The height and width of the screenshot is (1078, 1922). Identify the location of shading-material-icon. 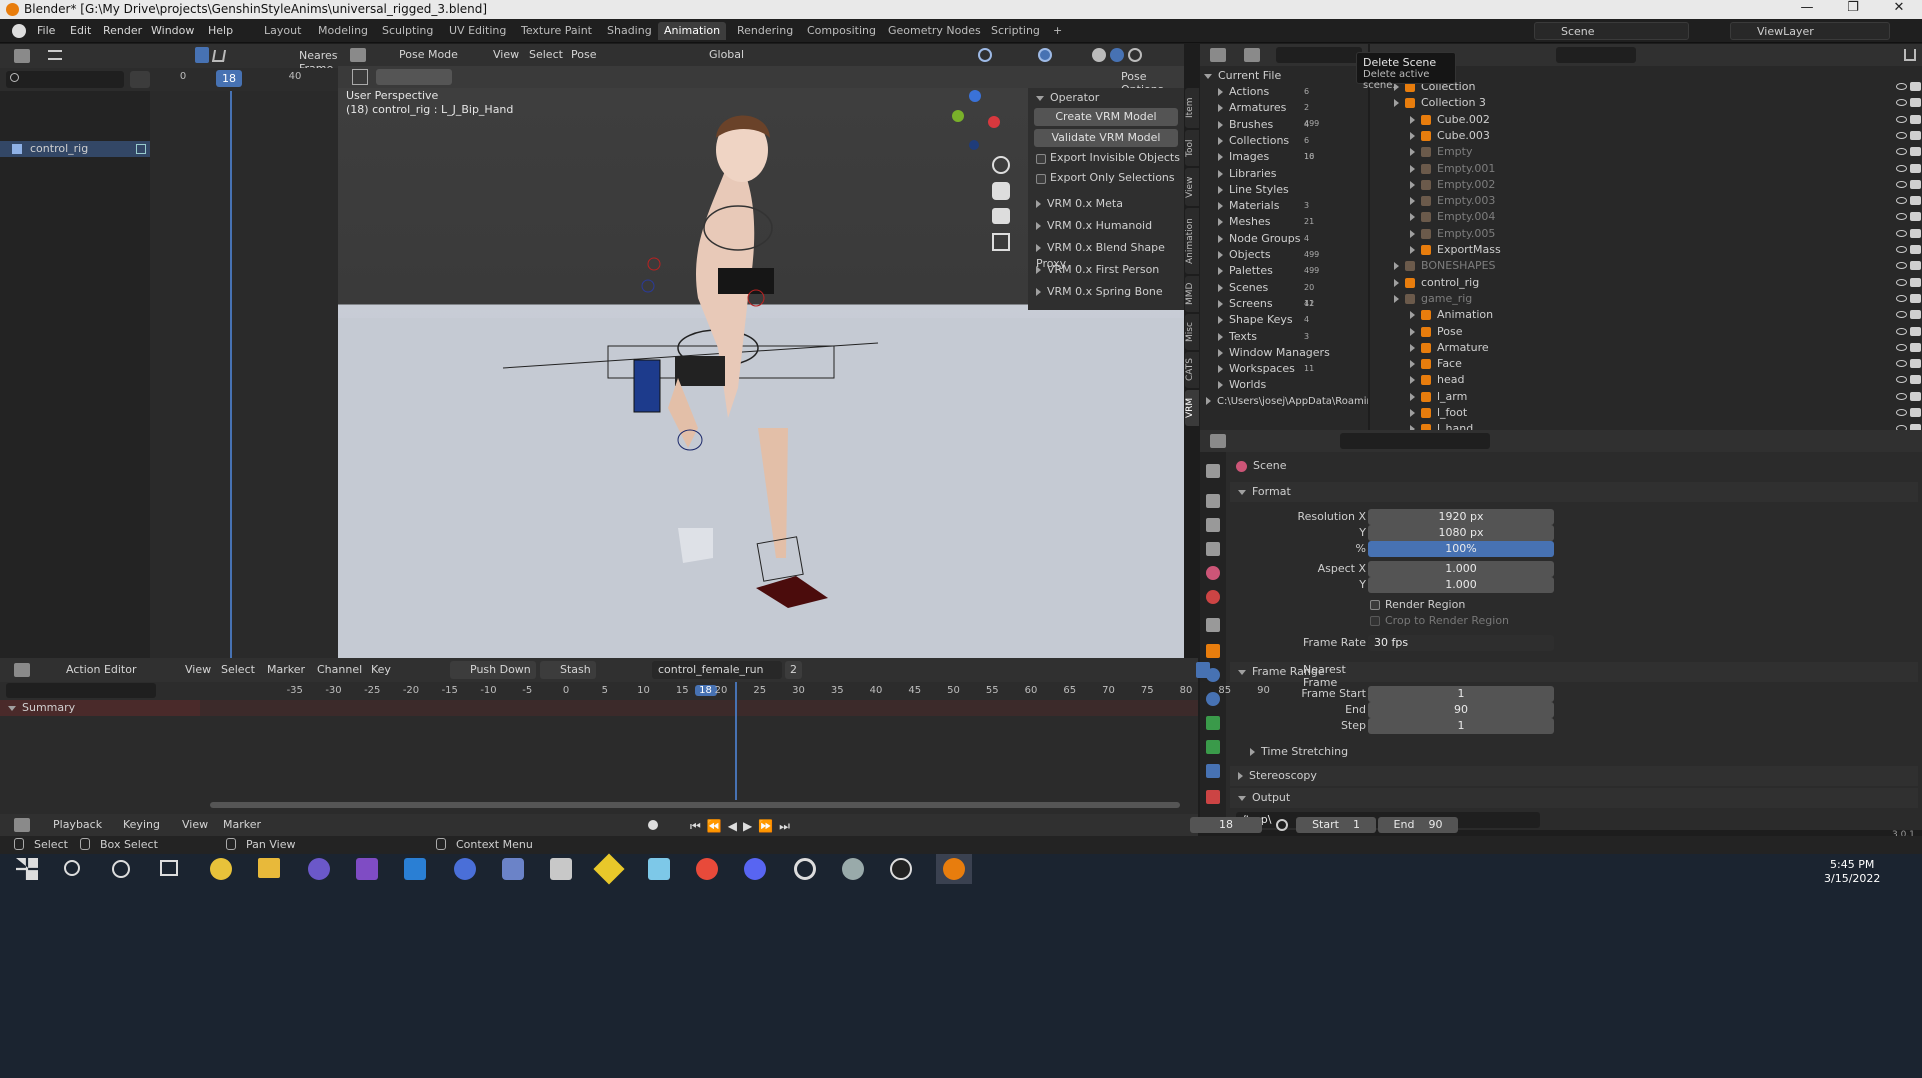
(1117, 55).